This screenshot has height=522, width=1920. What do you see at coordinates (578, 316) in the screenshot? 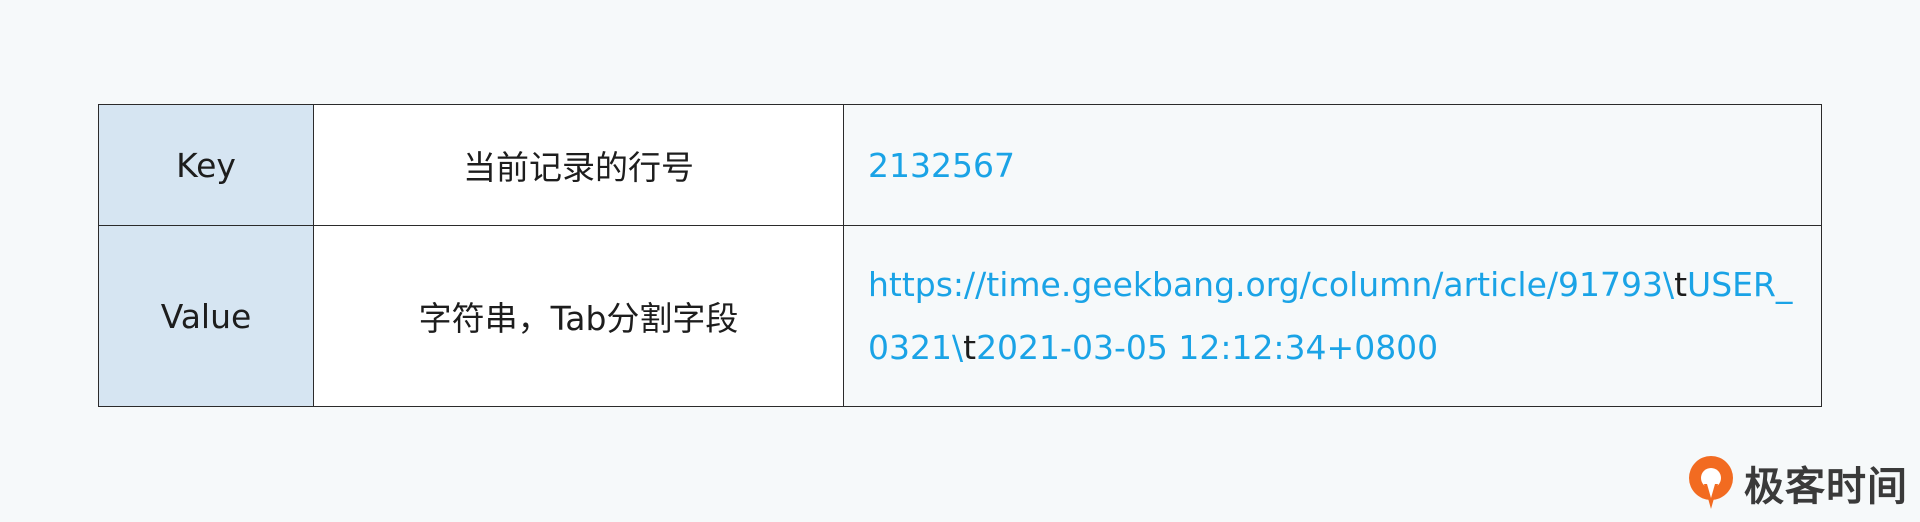
I see `row-description: 字符串，Tab分割字段` at bounding box center [578, 316].